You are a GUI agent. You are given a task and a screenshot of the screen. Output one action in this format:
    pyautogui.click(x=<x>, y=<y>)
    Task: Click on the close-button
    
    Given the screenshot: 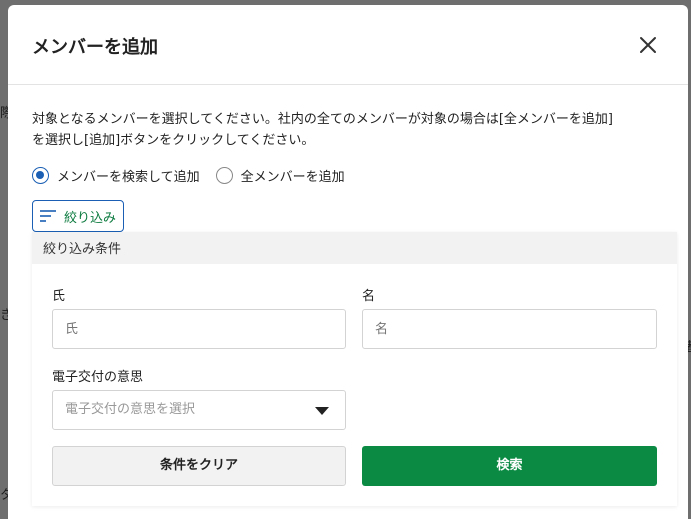 What is the action you would take?
    pyautogui.click(x=648, y=45)
    